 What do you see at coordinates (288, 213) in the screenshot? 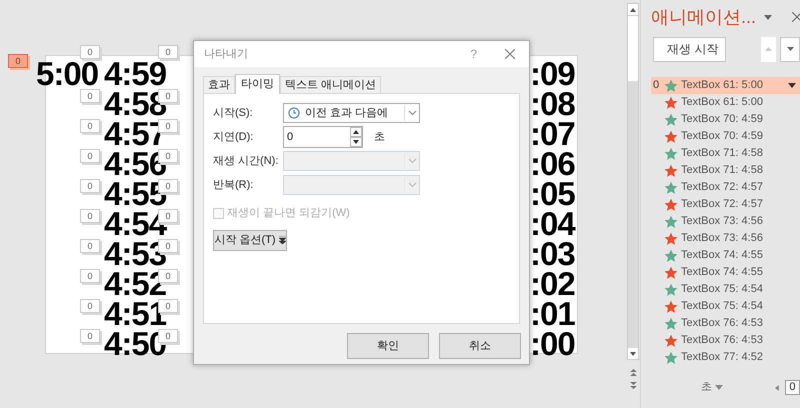
I see `checkbox-label: 재생이 끝나면 되감기(W)` at bounding box center [288, 213].